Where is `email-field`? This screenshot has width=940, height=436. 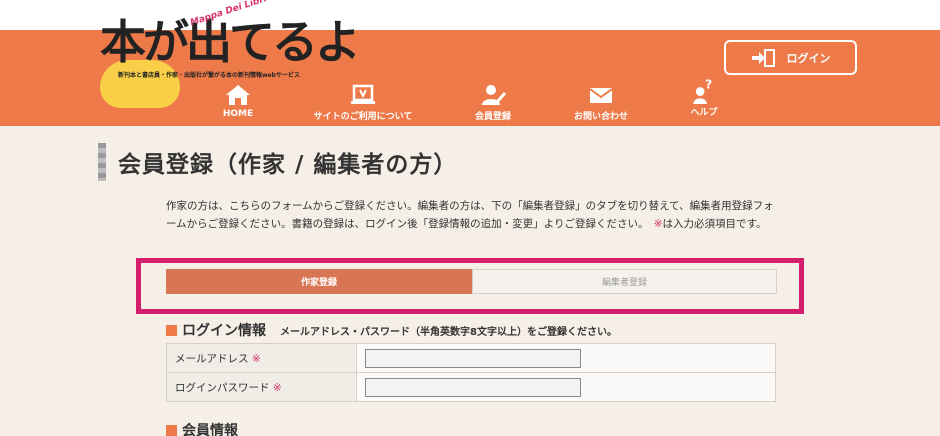 email-field is located at coordinates (473, 358).